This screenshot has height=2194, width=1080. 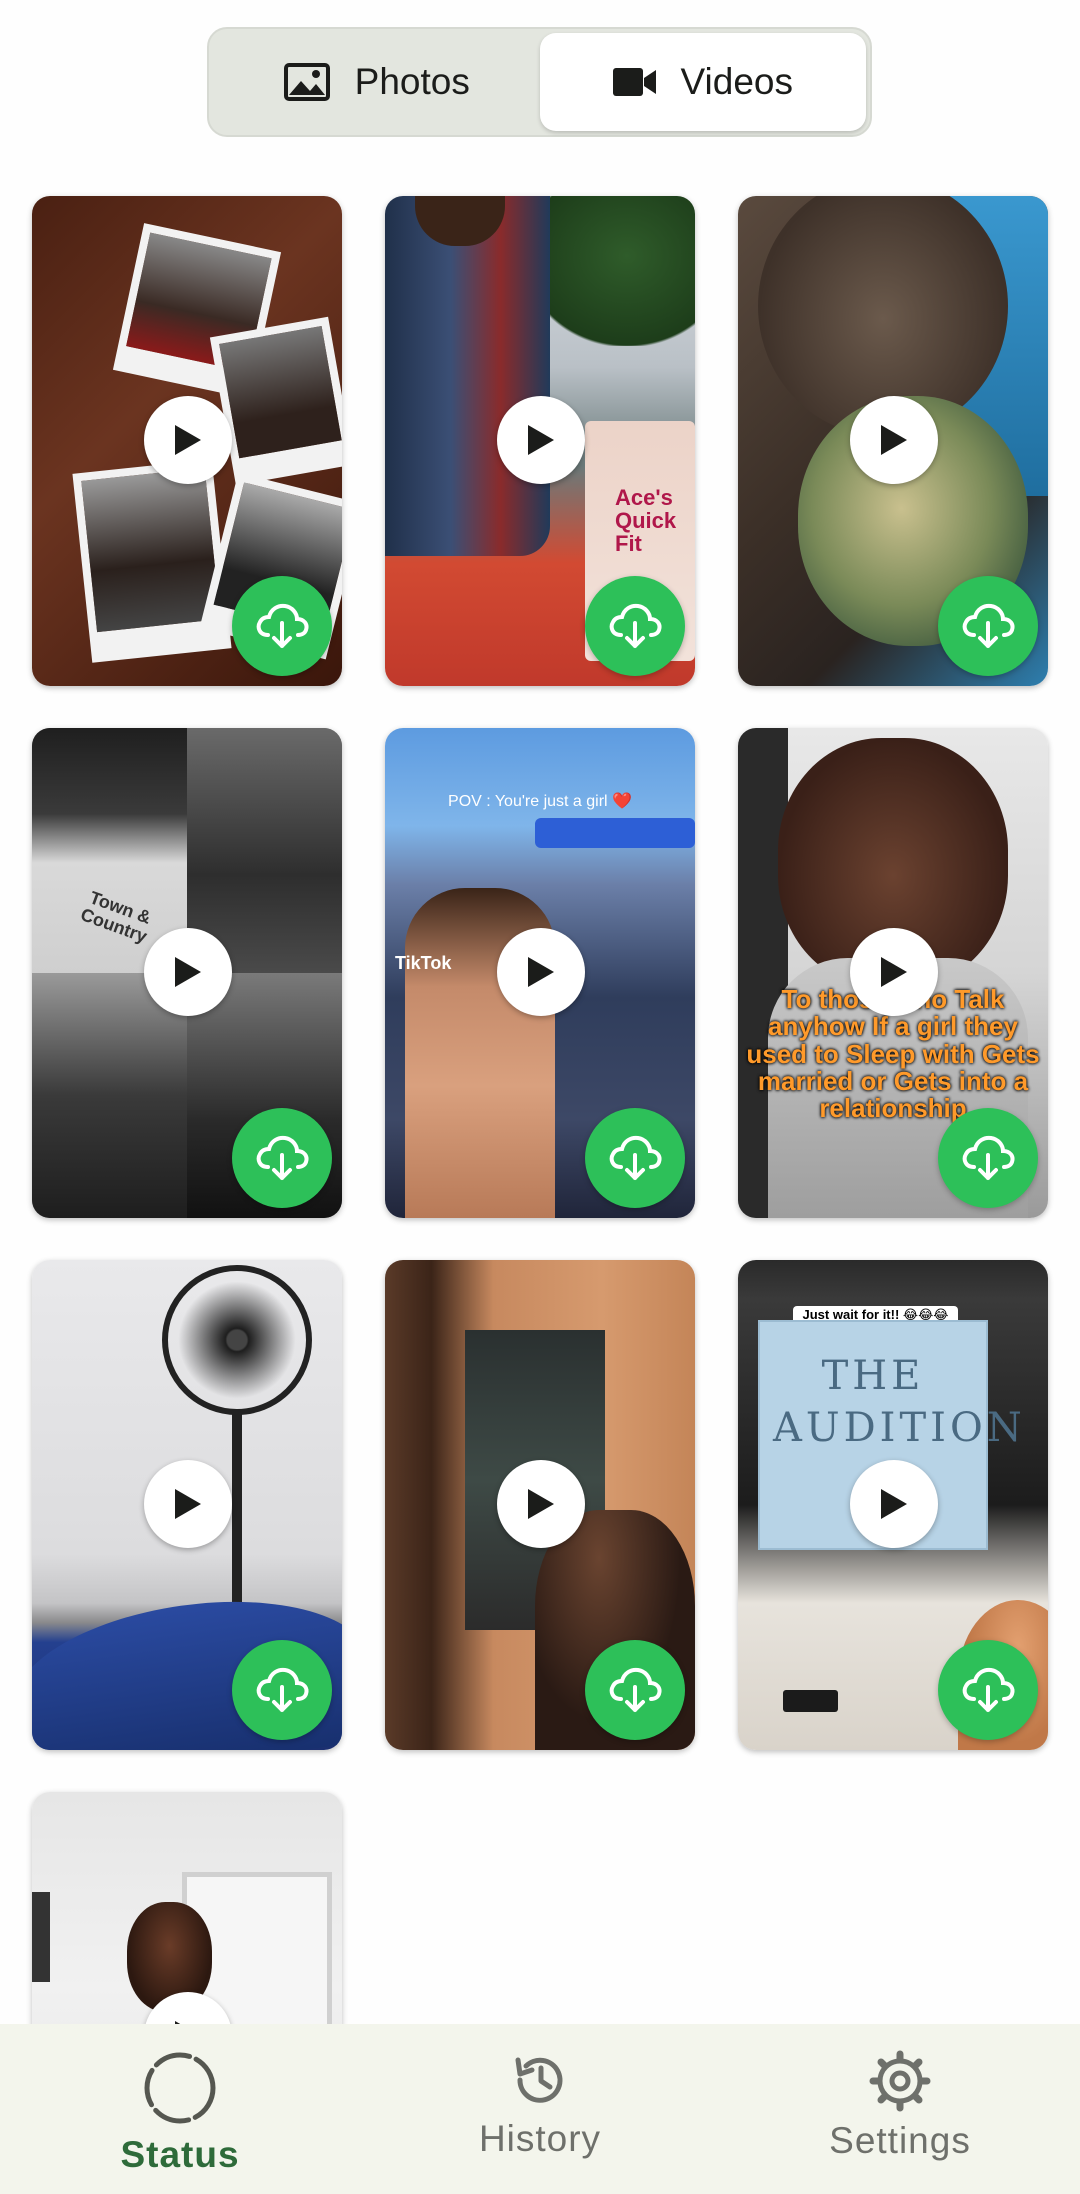 What do you see at coordinates (899, 1402) in the screenshot?
I see `audition-sign-text: THE AUDITION` at bounding box center [899, 1402].